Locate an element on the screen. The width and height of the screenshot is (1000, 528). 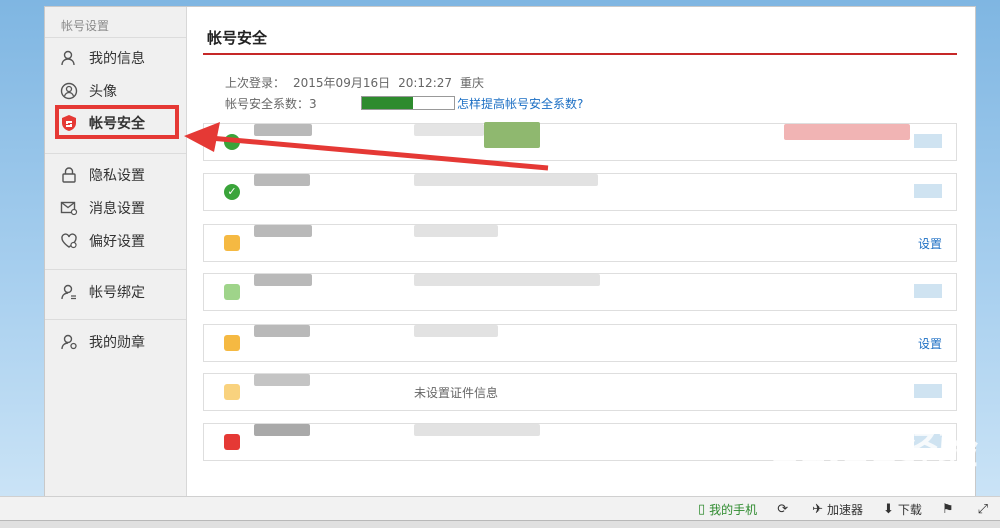
sidebar-item-label: 头像 is located at coordinates (103, 92).